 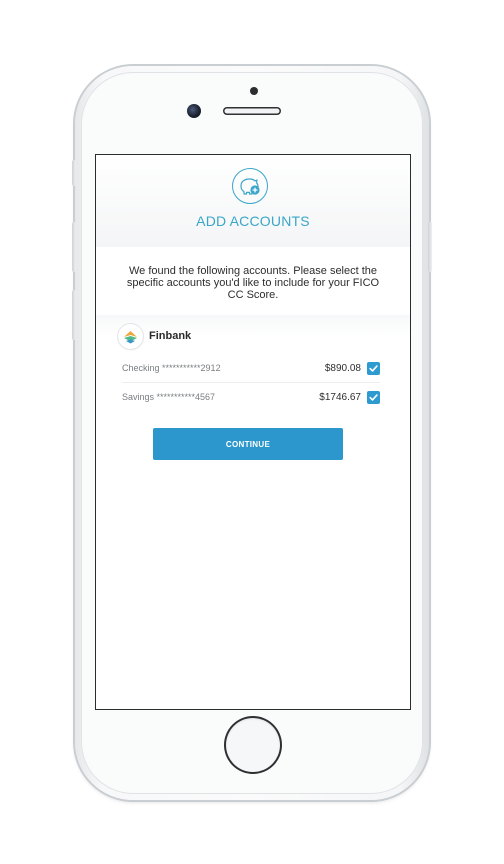 I want to click on volume-up-button, so click(x=74, y=247).